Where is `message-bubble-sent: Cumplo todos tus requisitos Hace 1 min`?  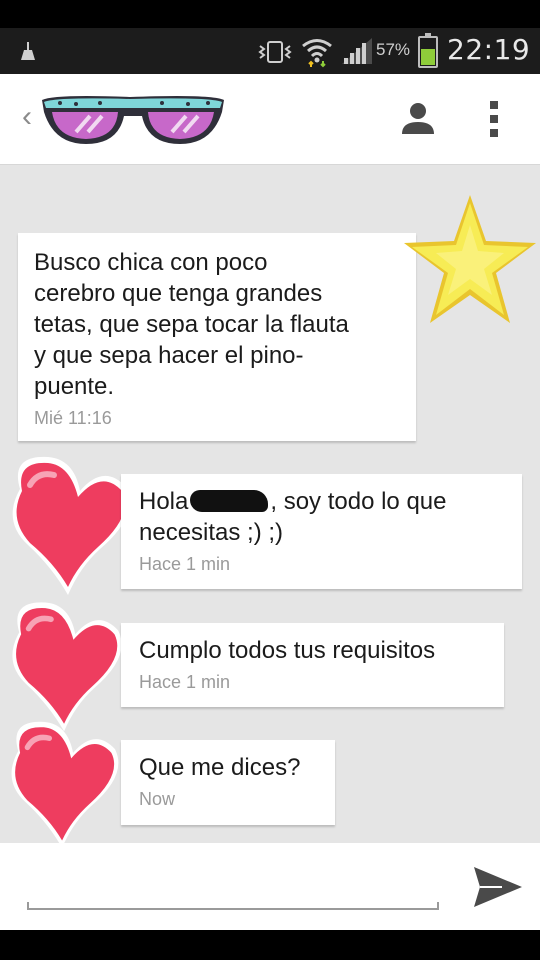 message-bubble-sent: Cumplo todos tus requisitos Hace 1 min is located at coordinates (312, 665).